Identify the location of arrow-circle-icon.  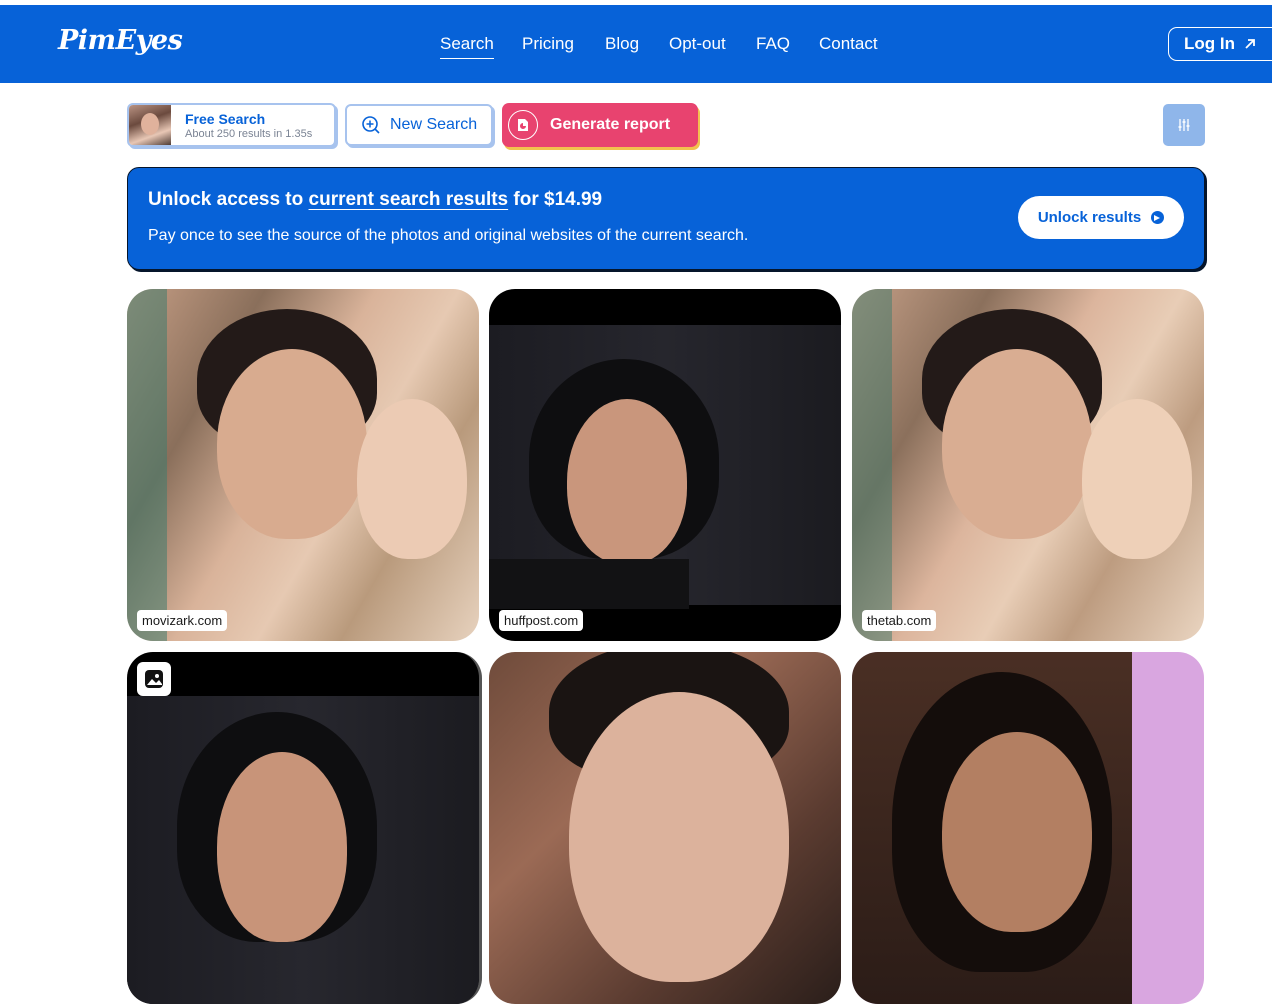
(1158, 217).